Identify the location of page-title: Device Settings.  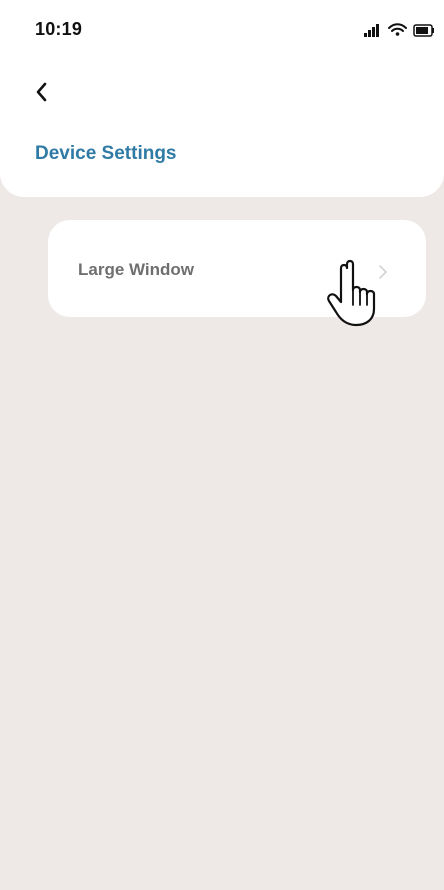
(106, 153).